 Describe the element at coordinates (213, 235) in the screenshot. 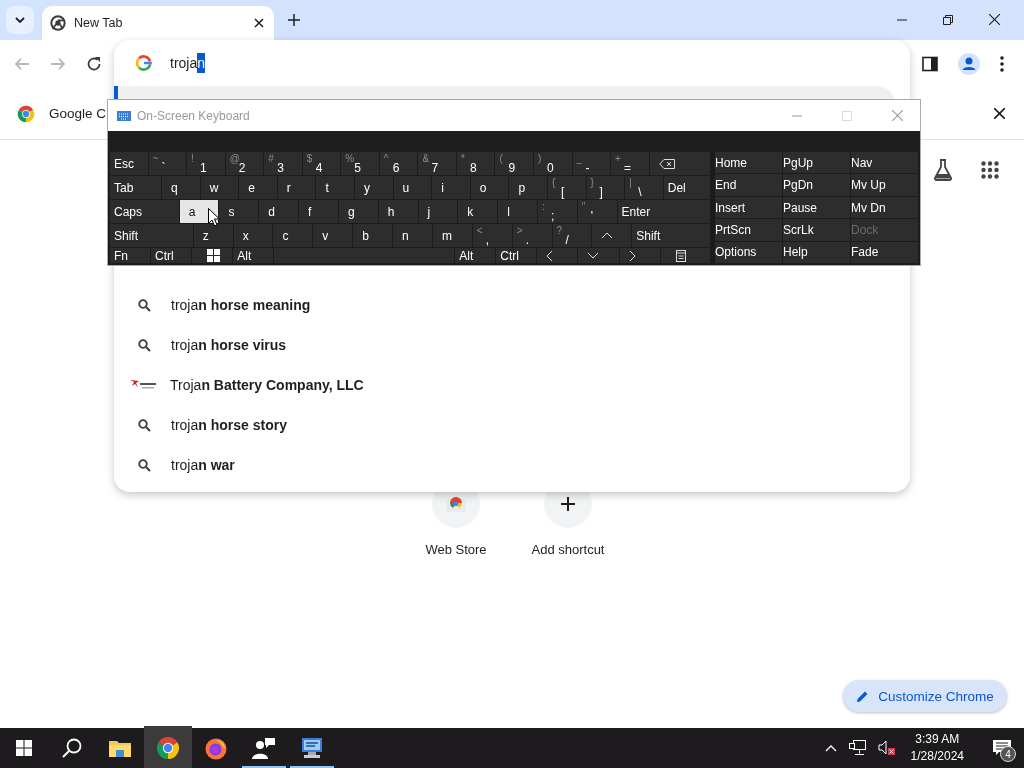

I see `keyboard-key: z` at that location.